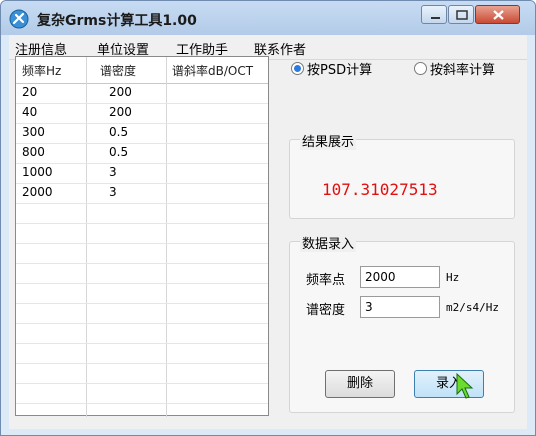  What do you see at coordinates (400, 277) in the screenshot?
I see `frequency-input` at bounding box center [400, 277].